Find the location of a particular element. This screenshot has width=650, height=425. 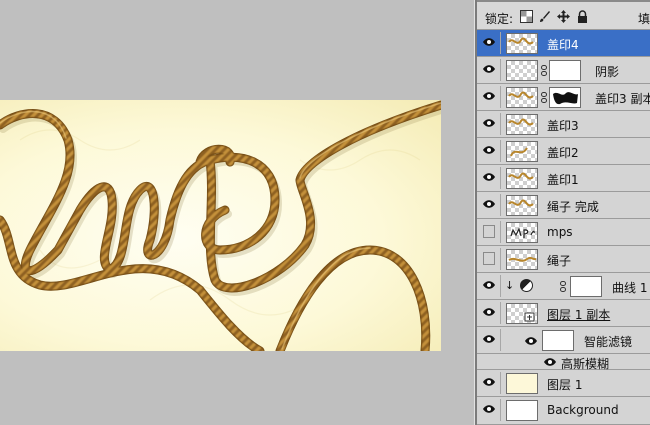

layer-row-曲线-1: ↓ 曲线 1 is located at coordinates (563, 286).